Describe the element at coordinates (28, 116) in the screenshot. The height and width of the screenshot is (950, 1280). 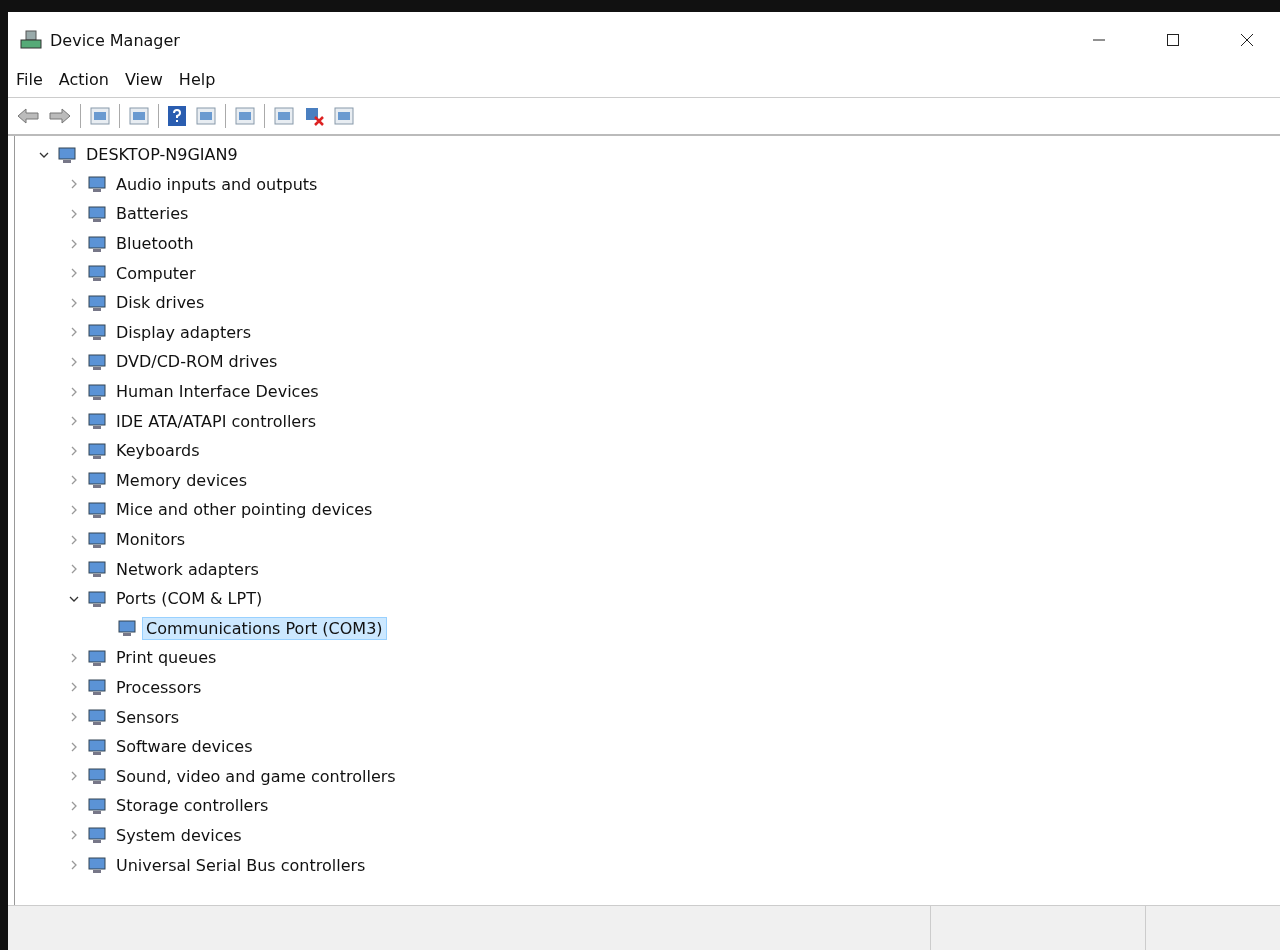
I see `back-icon` at that location.